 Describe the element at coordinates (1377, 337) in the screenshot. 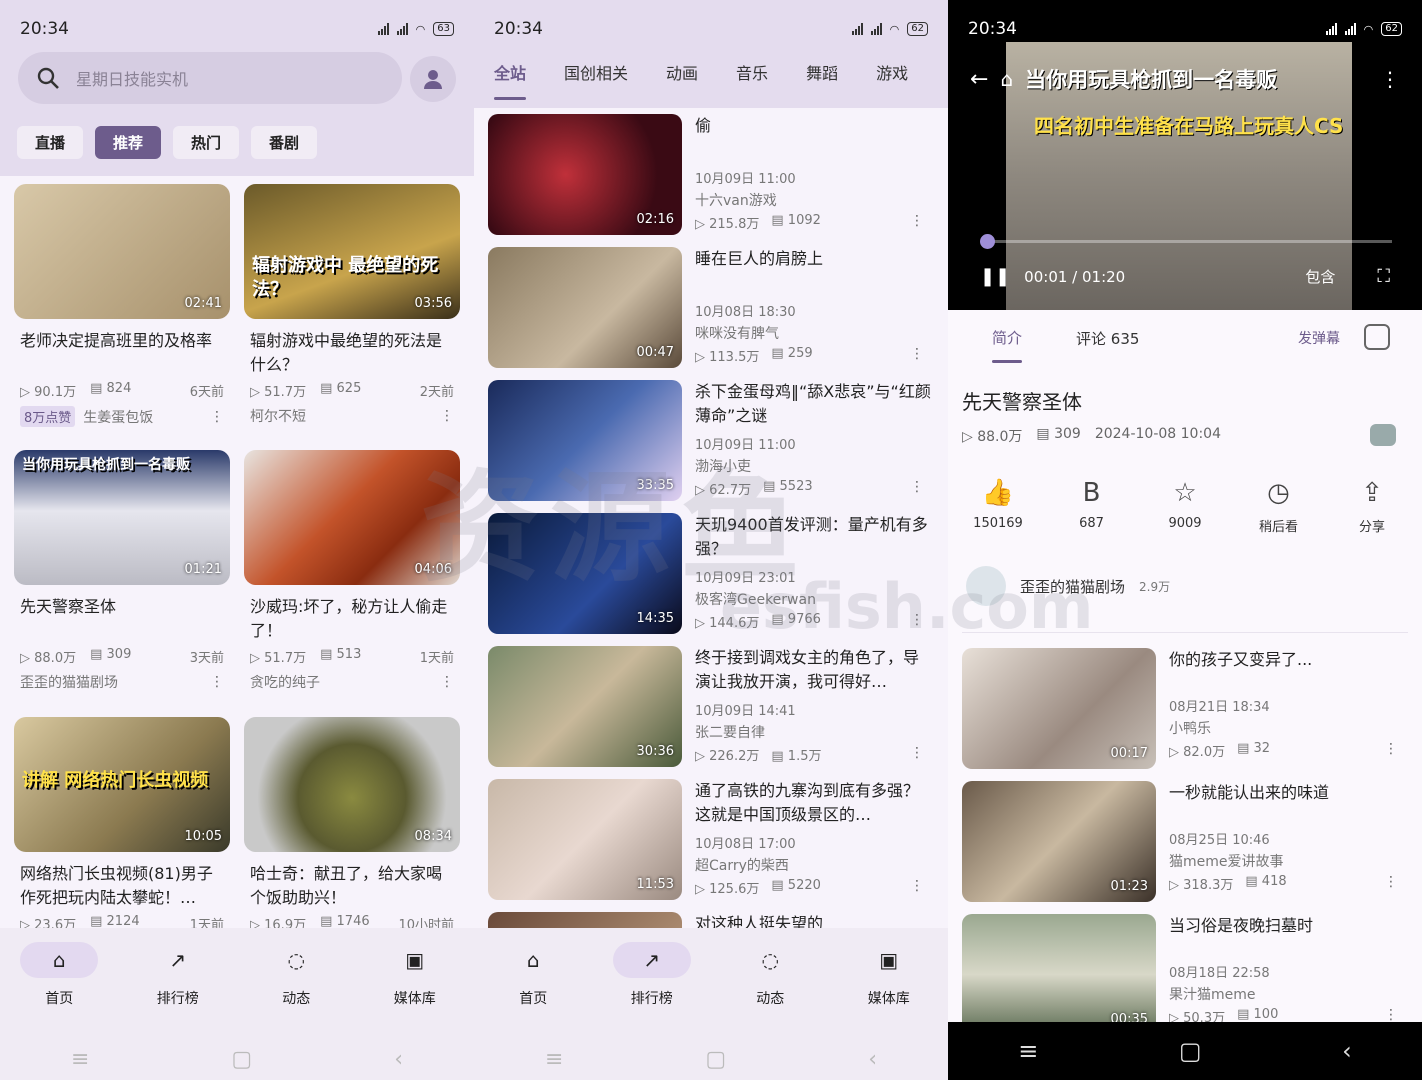

I see `danmaku-toggle-icon` at that location.